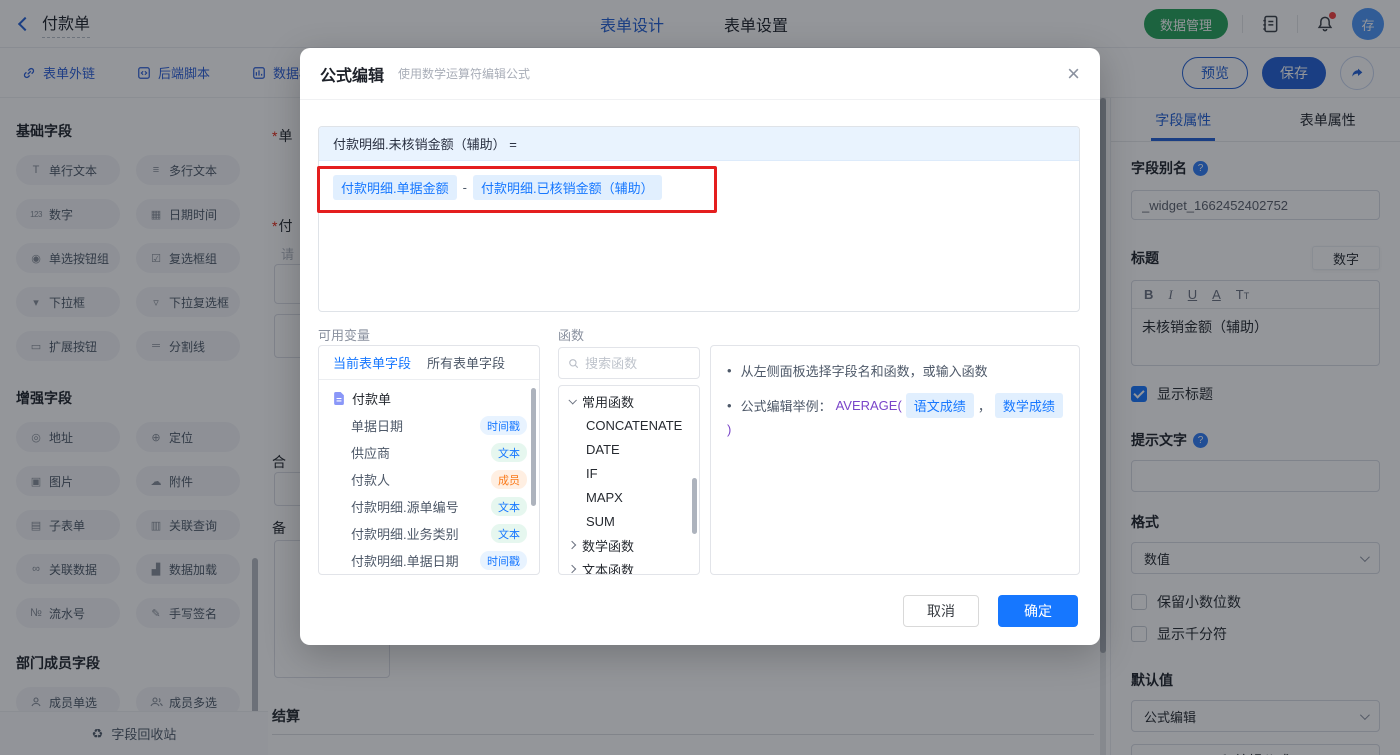 This screenshot has width=1400, height=755. What do you see at coordinates (352, 76) in the screenshot?
I see `modal-title: 公式编辑` at bounding box center [352, 76].